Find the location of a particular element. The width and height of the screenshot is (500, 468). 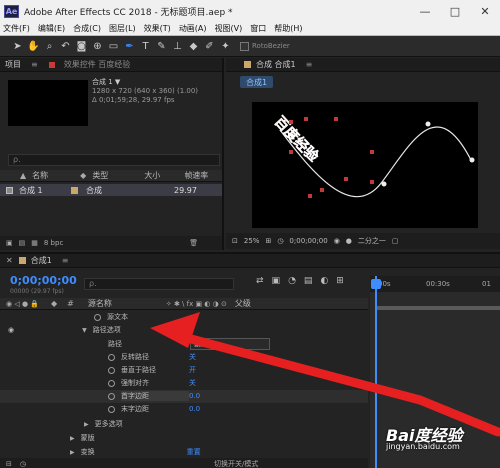

tl-row-force-align: 强制对齐 关 is located at coordinates (184, 383).